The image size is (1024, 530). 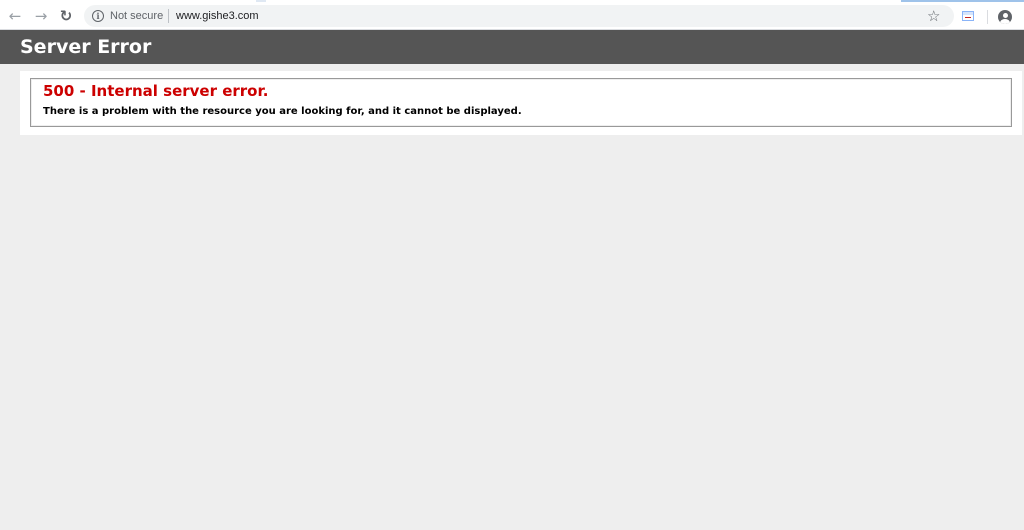 I want to click on url-text: www.gishe3.com, so click(x=217, y=16).